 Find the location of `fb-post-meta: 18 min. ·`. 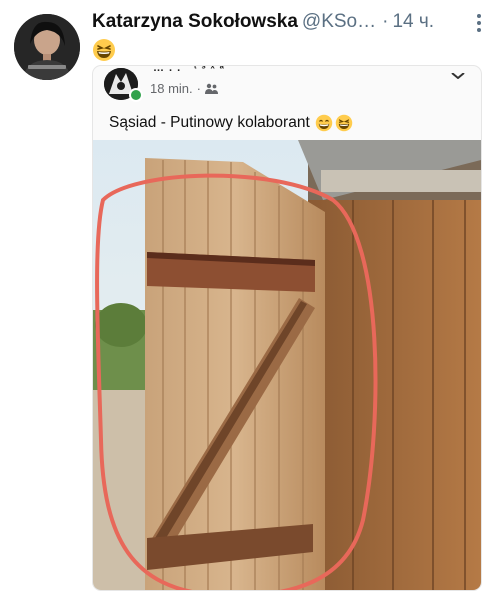

fb-post-meta: 18 min. · is located at coordinates (184, 88).